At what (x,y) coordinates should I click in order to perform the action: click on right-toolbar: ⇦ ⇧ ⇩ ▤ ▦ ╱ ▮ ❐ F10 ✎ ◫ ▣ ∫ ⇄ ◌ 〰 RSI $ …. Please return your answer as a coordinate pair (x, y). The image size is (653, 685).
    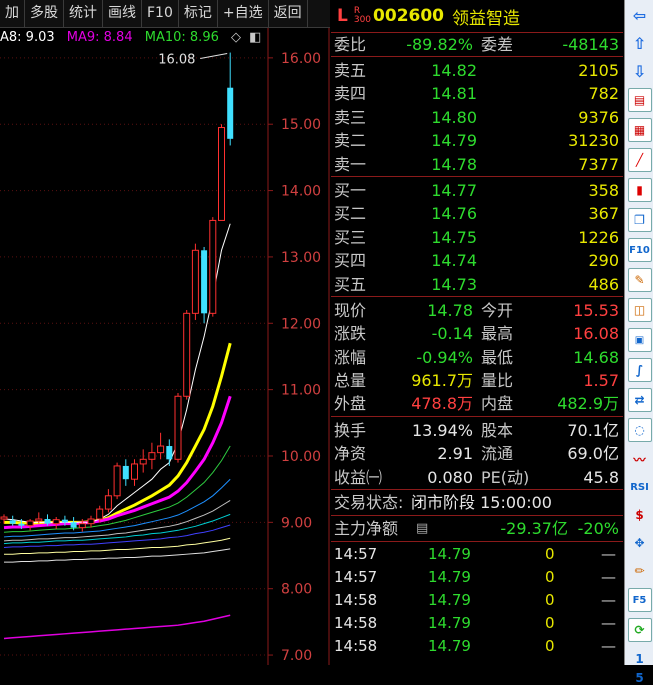
    Looking at the image, I should click on (638, 342).